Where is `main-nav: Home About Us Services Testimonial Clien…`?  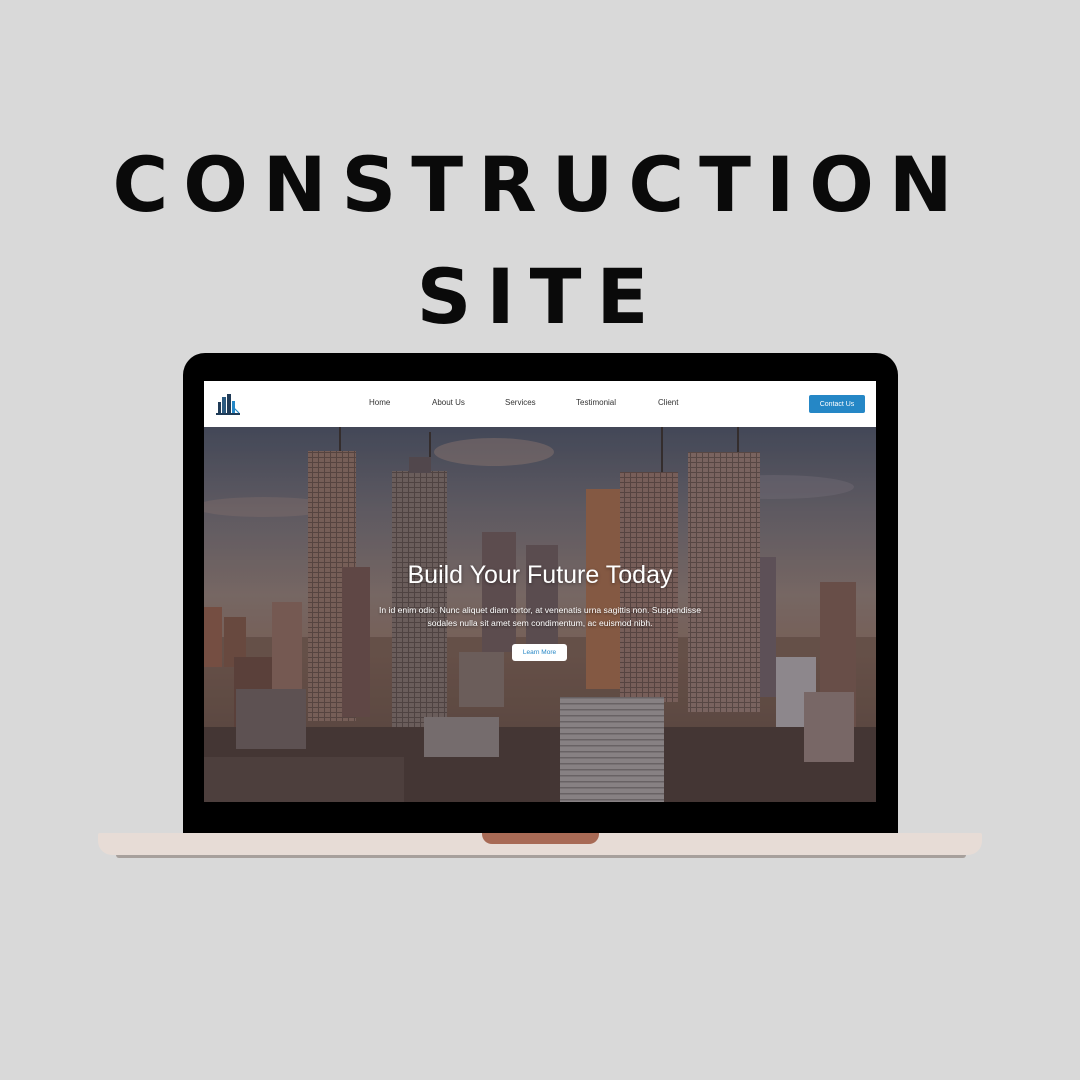 main-nav: Home About Us Services Testimonial Clien… is located at coordinates (540, 404).